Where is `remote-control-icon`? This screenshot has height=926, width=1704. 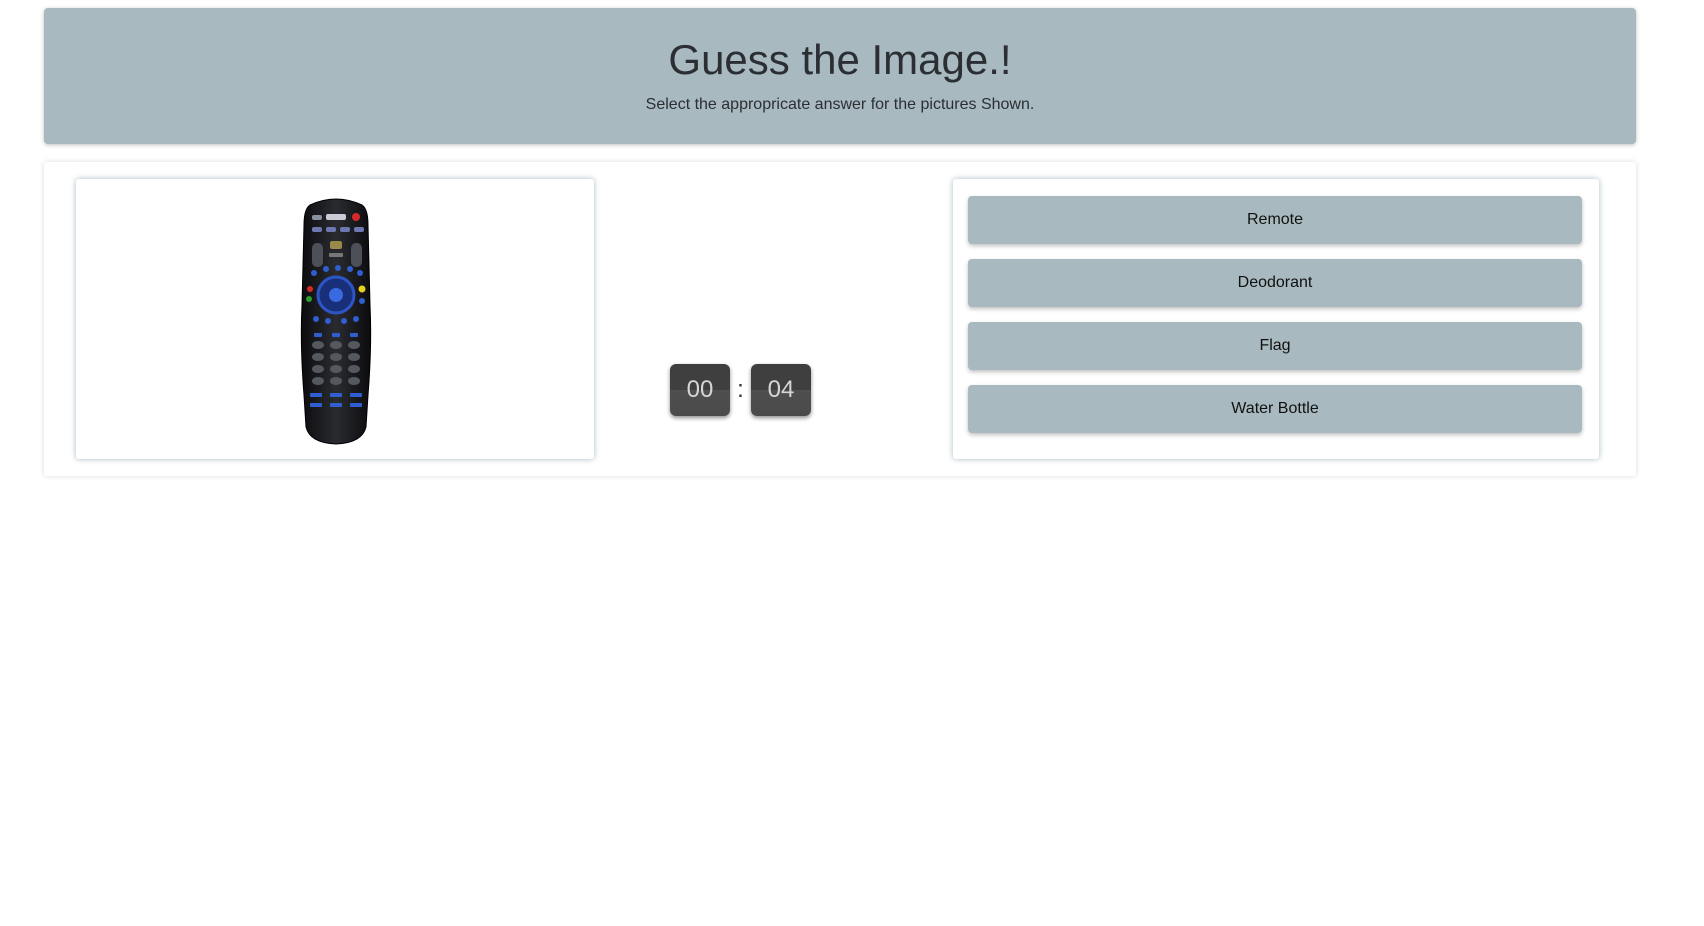 remote-control-icon is located at coordinates (336, 321).